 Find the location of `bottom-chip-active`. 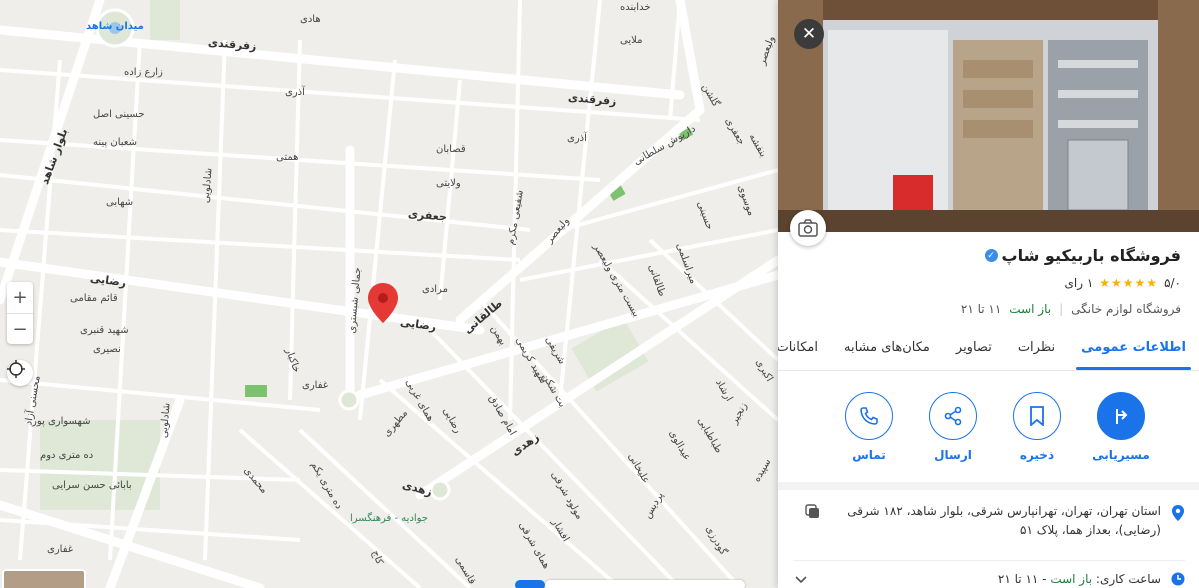

bottom-chip-active is located at coordinates (530, 584).